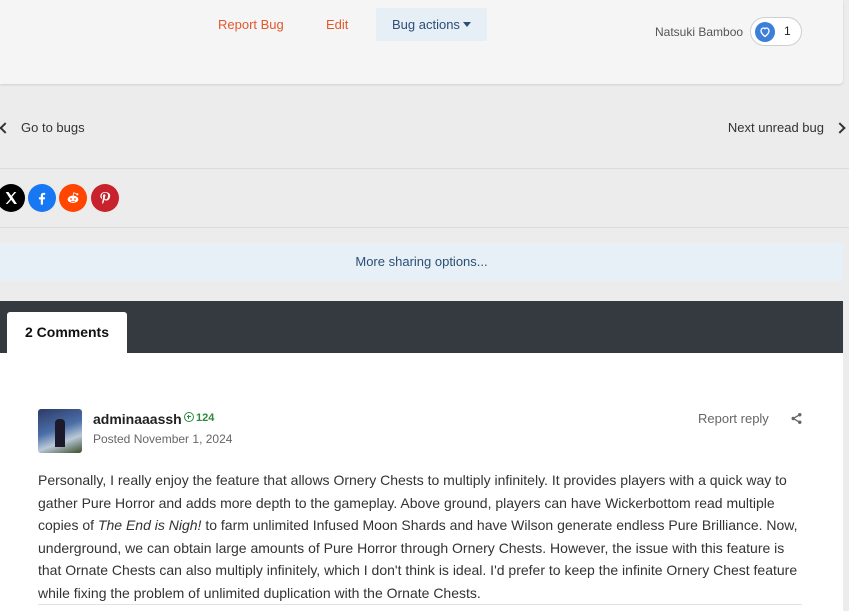  I want to click on report-bug-button: Report Bug, so click(251, 24).